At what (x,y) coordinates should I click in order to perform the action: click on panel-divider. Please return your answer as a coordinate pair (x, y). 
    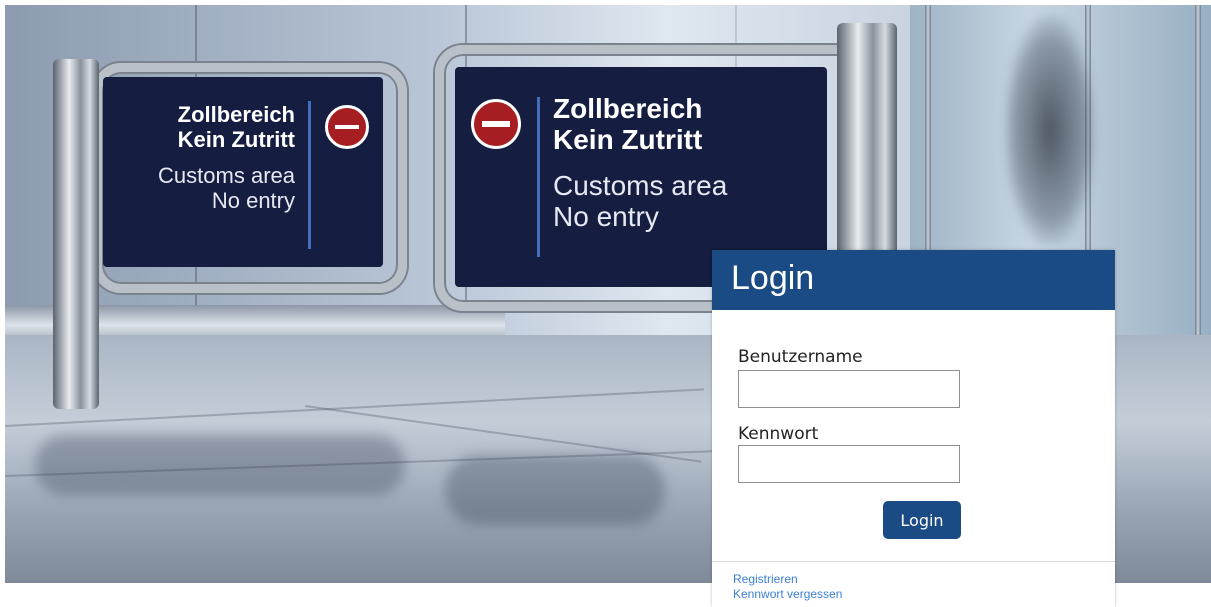
    Looking at the image, I should click on (913, 561).